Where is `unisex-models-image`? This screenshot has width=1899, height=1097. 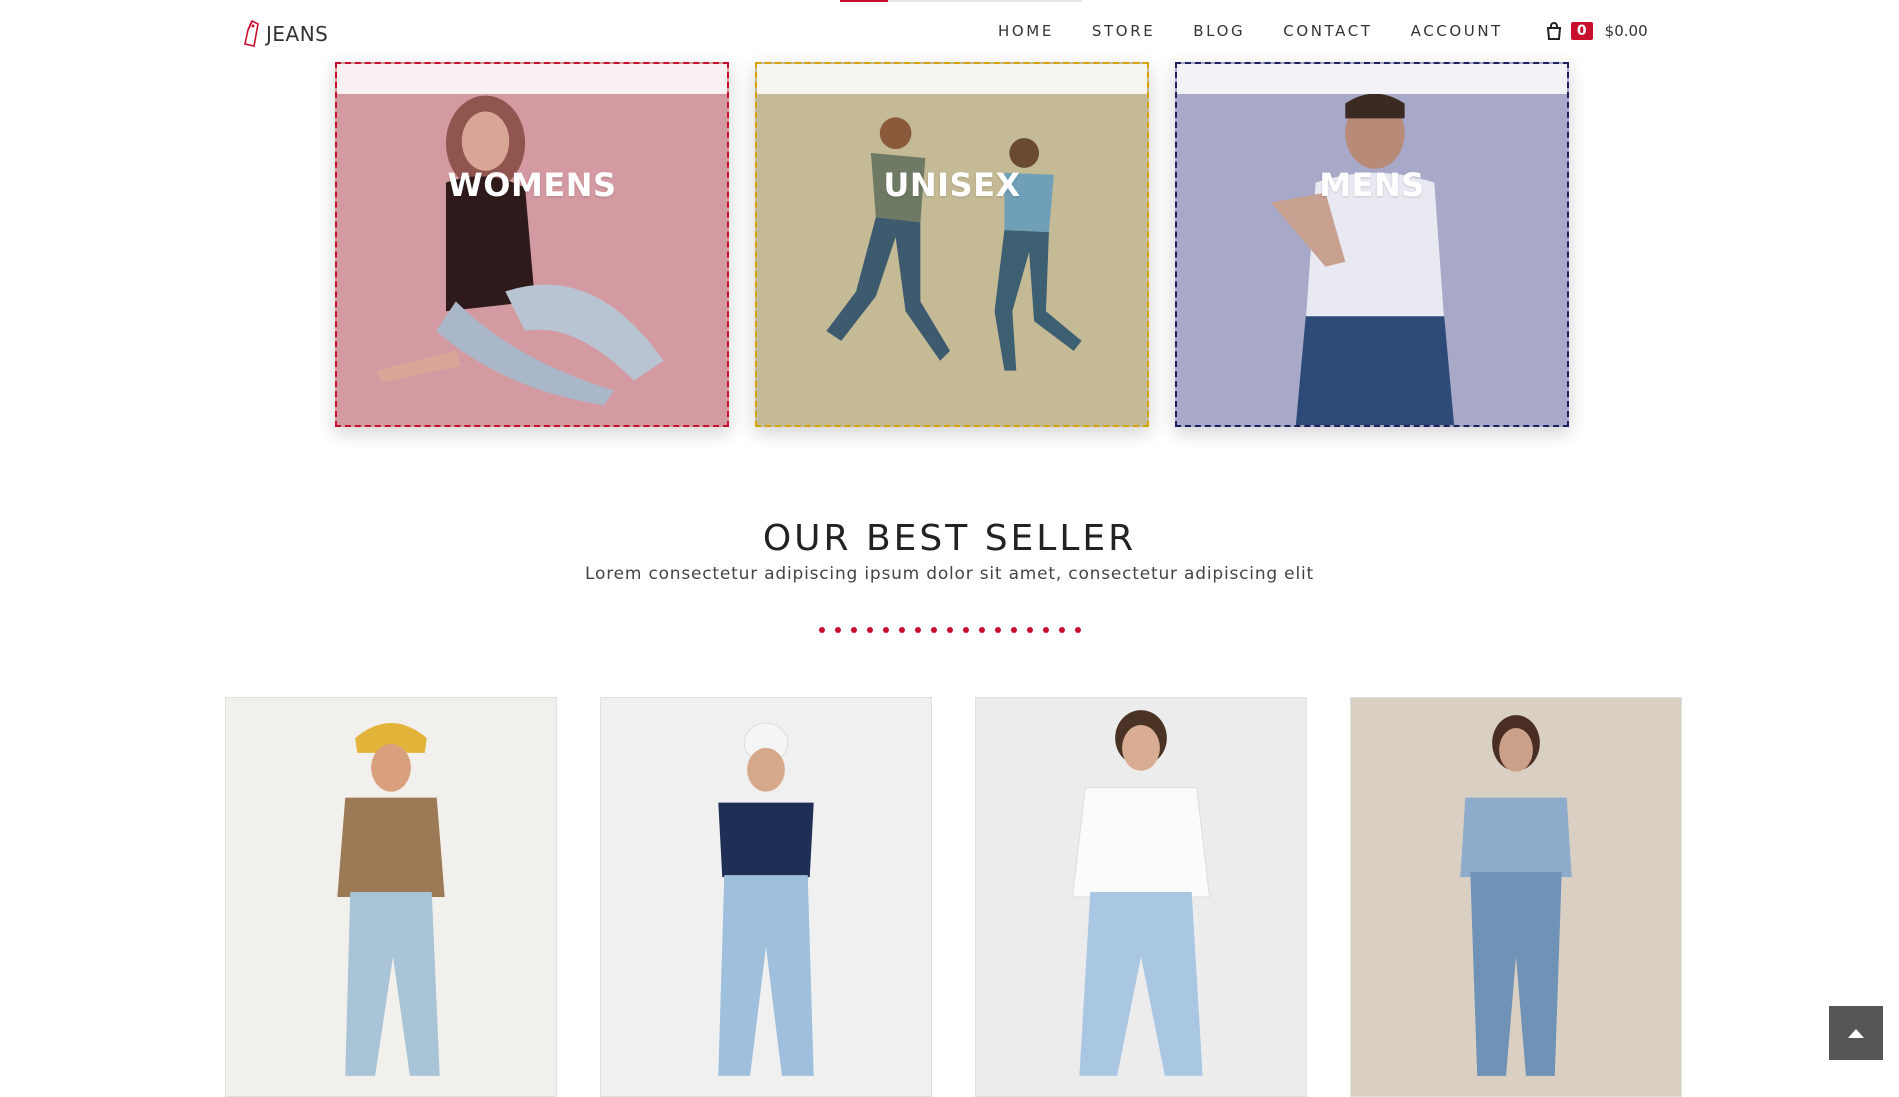 unisex-models-image is located at coordinates (954, 244).